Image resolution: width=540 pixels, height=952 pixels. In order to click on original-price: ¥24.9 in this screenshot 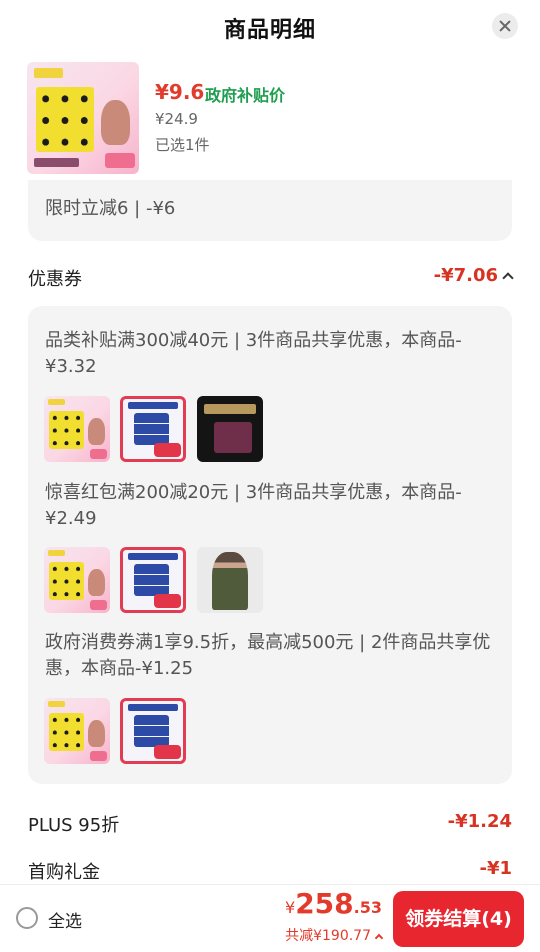, I will do `click(176, 119)`.